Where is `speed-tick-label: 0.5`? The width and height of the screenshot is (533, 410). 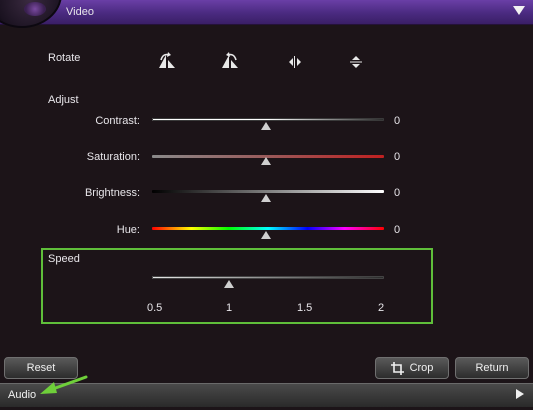 speed-tick-label: 0.5 is located at coordinates (155, 308).